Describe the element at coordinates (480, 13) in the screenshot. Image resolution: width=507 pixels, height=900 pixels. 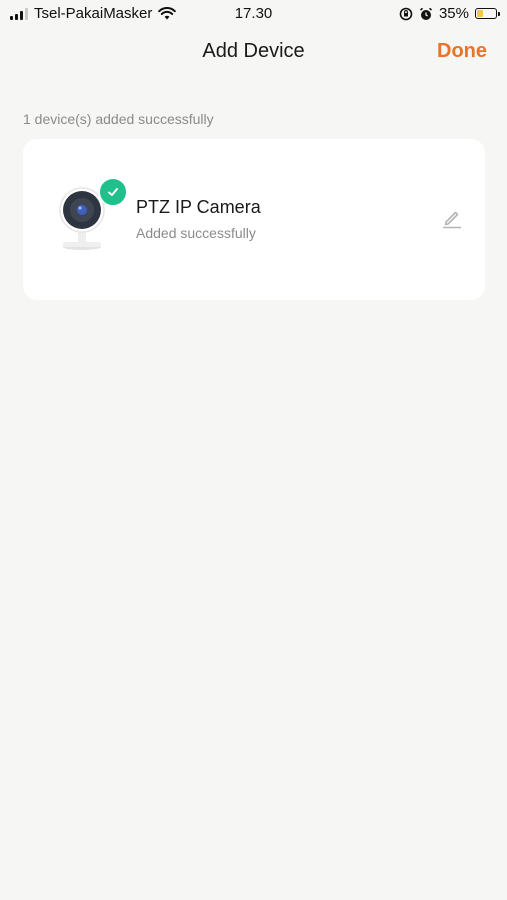
I see `battery-level` at that location.